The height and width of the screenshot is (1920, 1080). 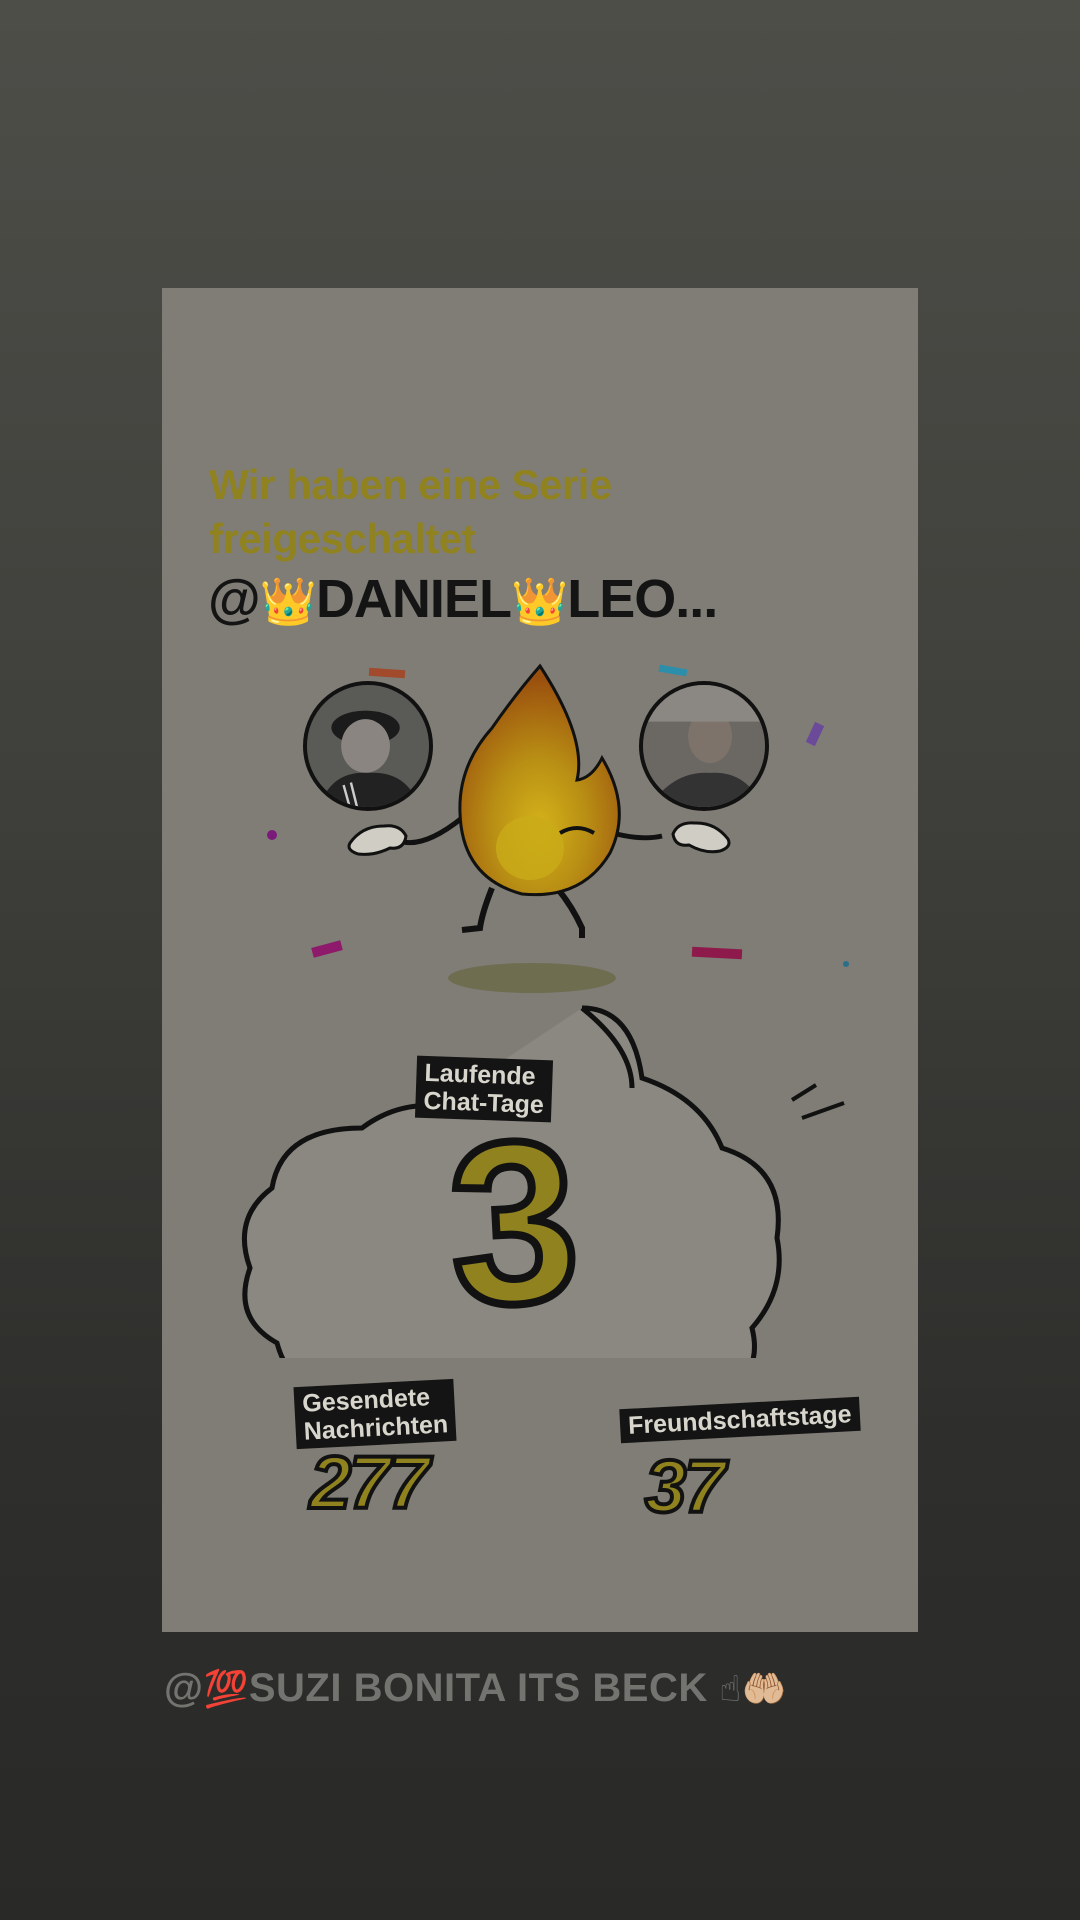 What do you see at coordinates (410, 511) in the screenshot?
I see `streak-headline: Wir haben eine Serie freigeschaltet` at bounding box center [410, 511].